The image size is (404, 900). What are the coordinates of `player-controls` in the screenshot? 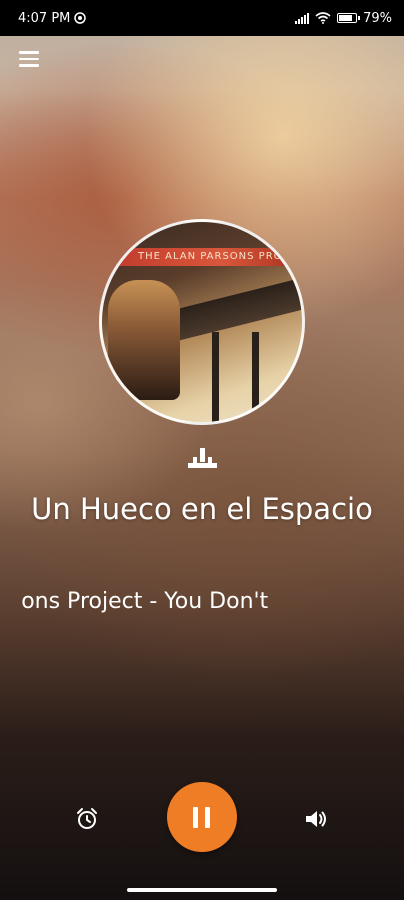 It's located at (202, 818).